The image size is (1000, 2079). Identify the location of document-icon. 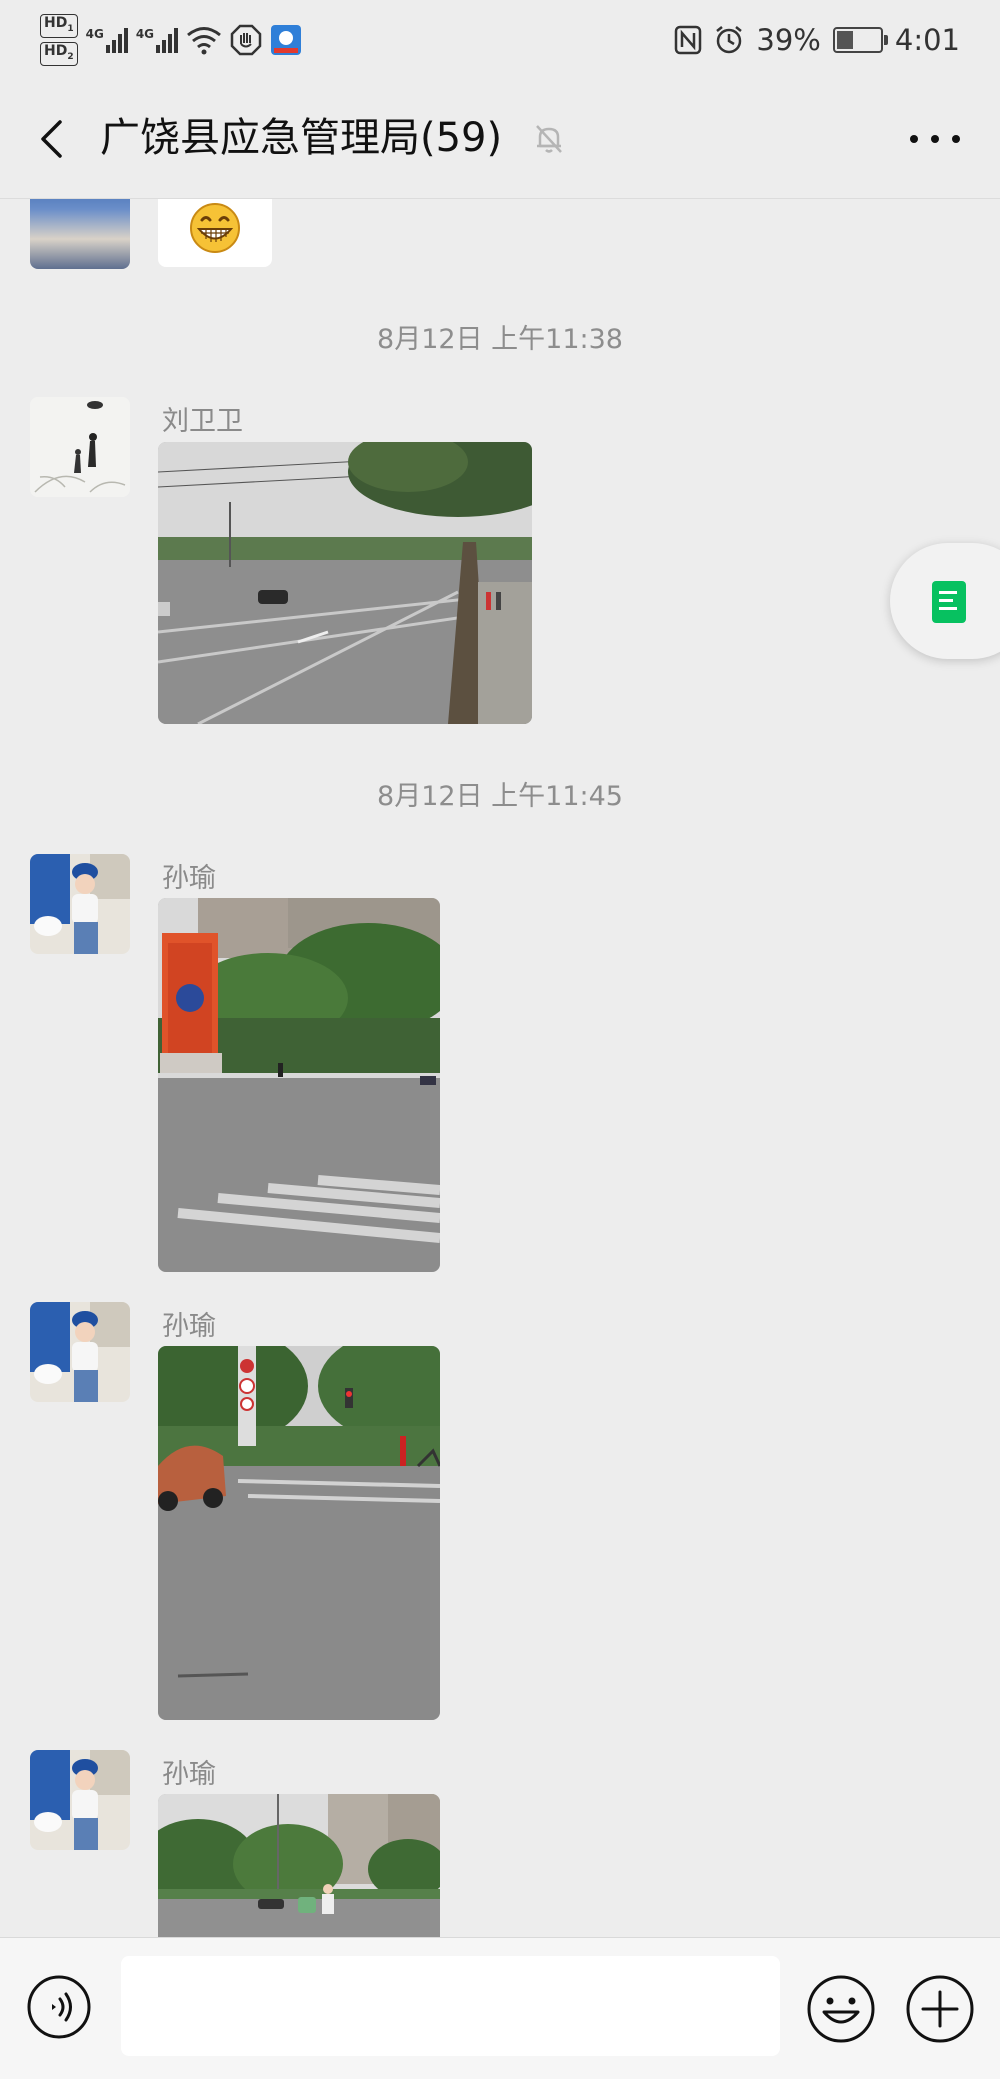
(949, 602).